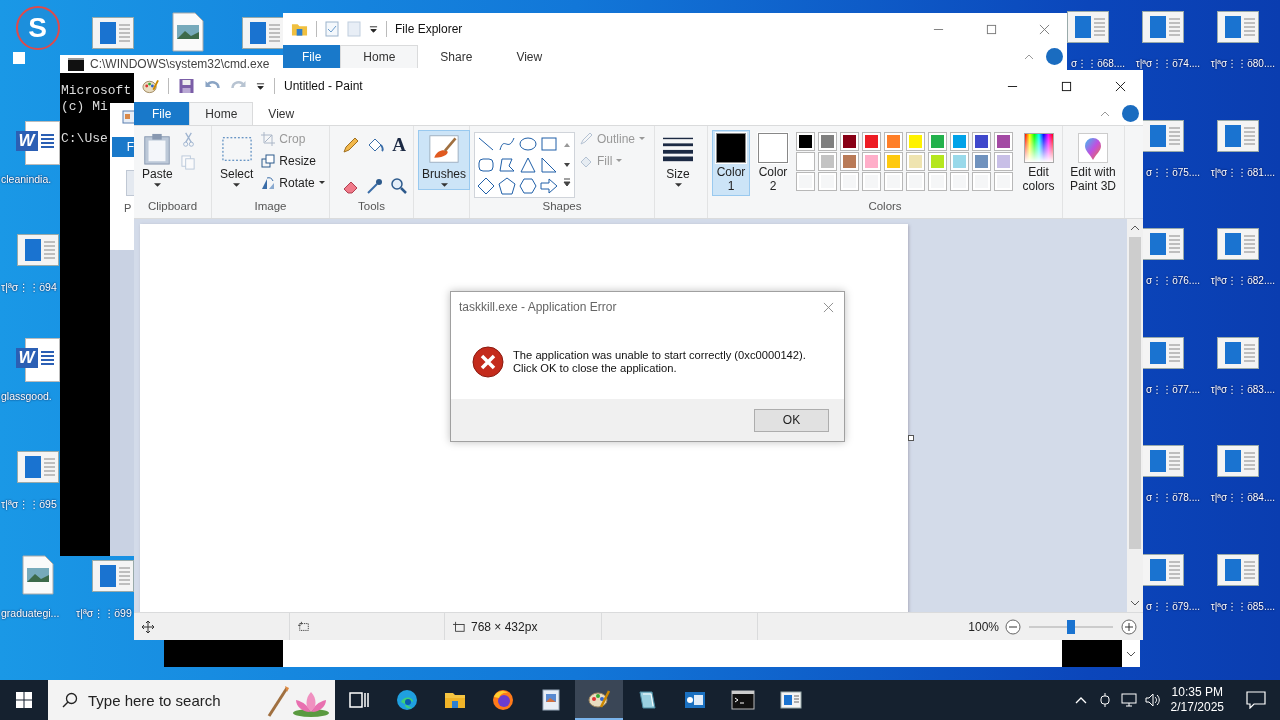  What do you see at coordinates (375, 186) in the screenshot?
I see `color-picker-icon` at bounding box center [375, 186].